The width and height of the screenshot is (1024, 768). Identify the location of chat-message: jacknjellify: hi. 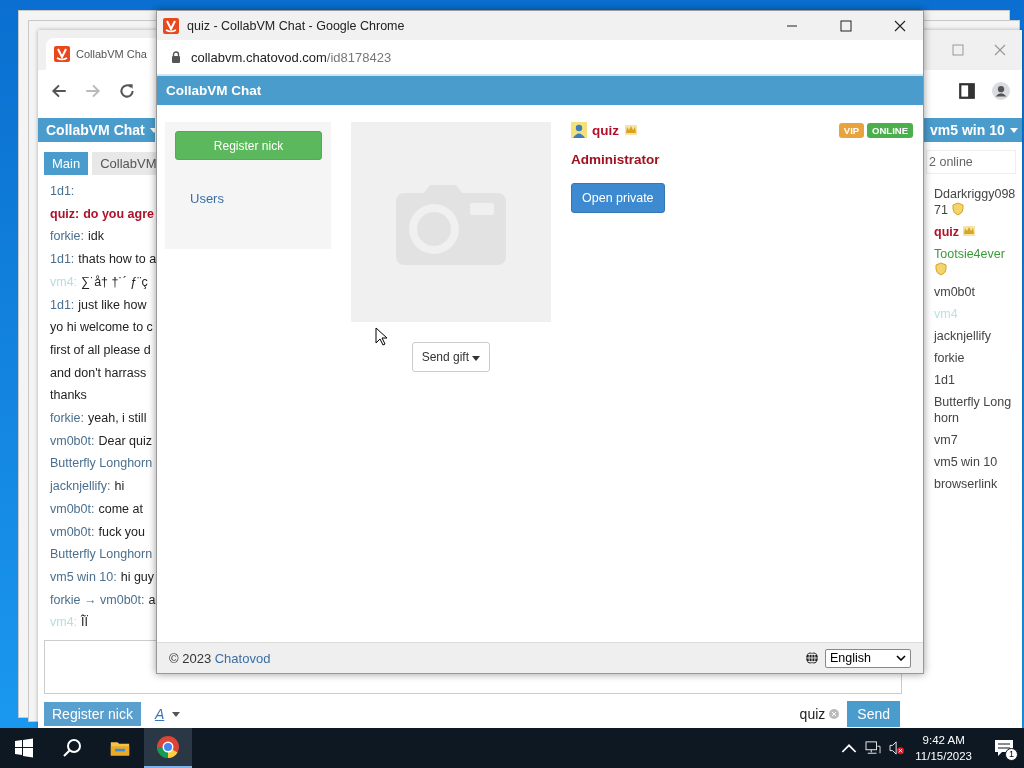
(88, 487).